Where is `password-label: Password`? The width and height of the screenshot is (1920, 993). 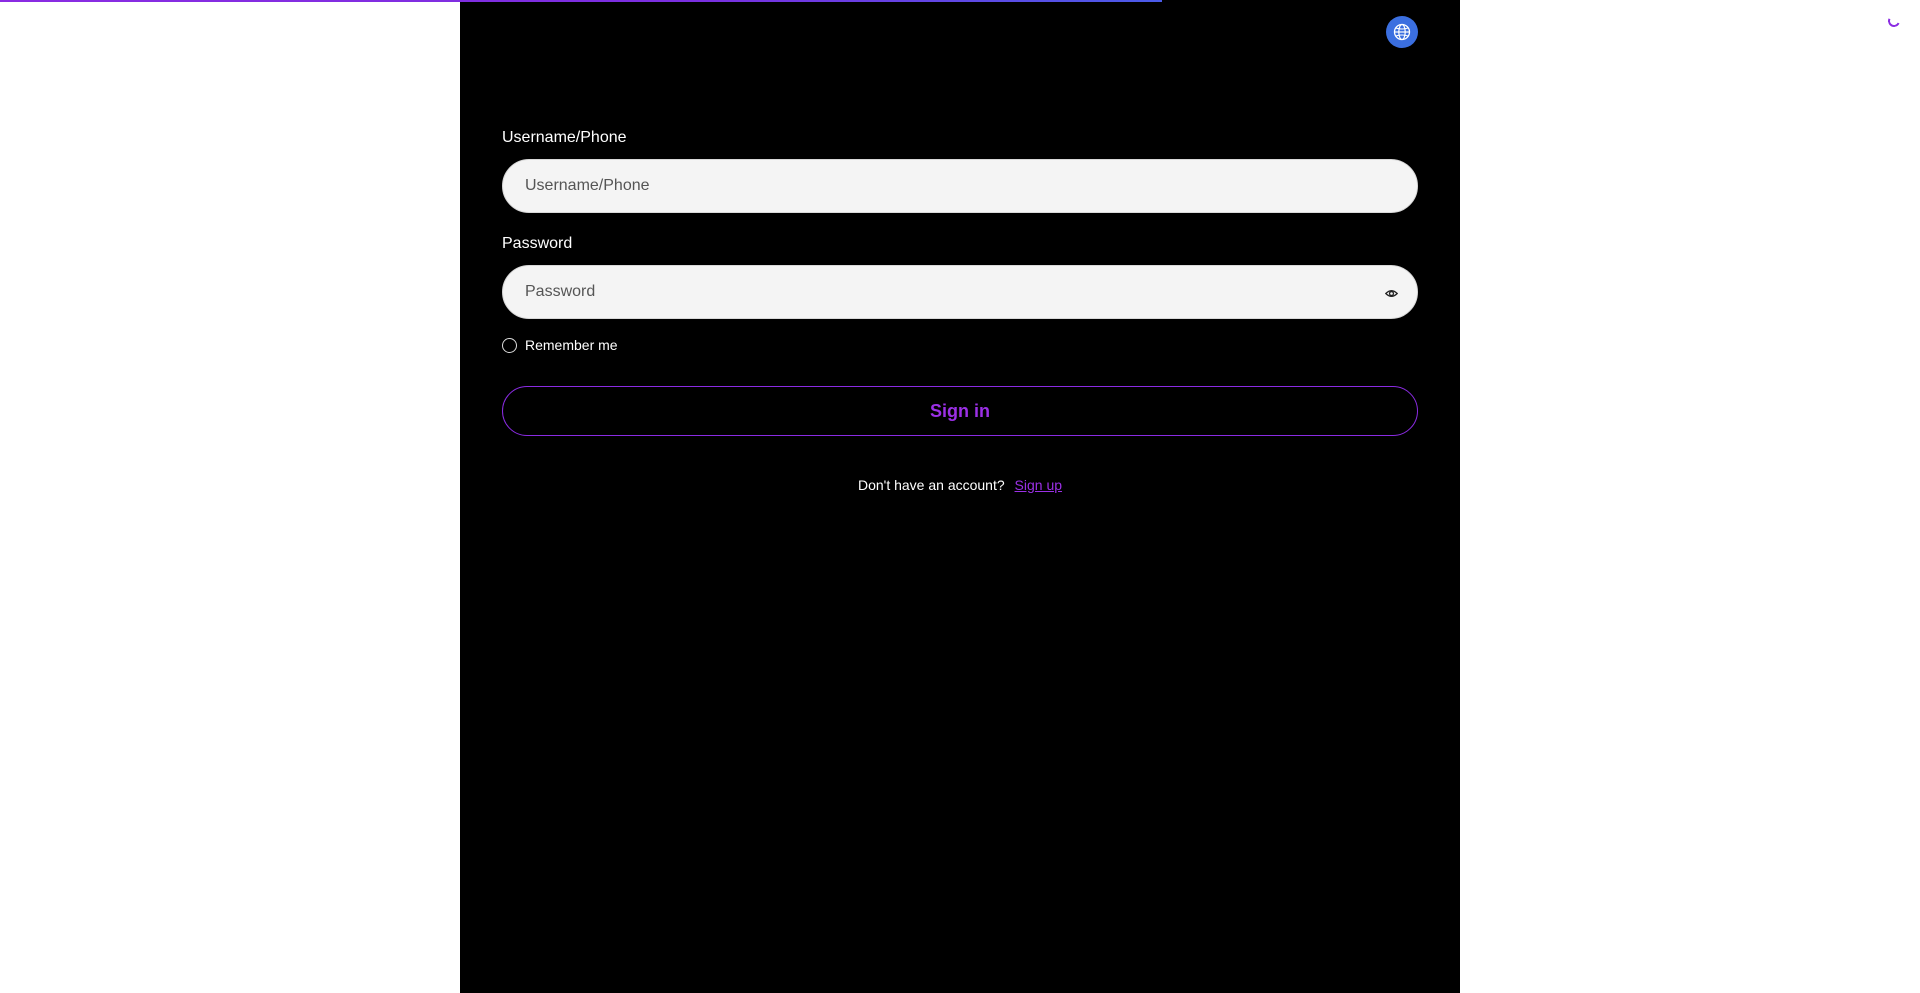
password-label: Password is located at coordinates (537, 243).